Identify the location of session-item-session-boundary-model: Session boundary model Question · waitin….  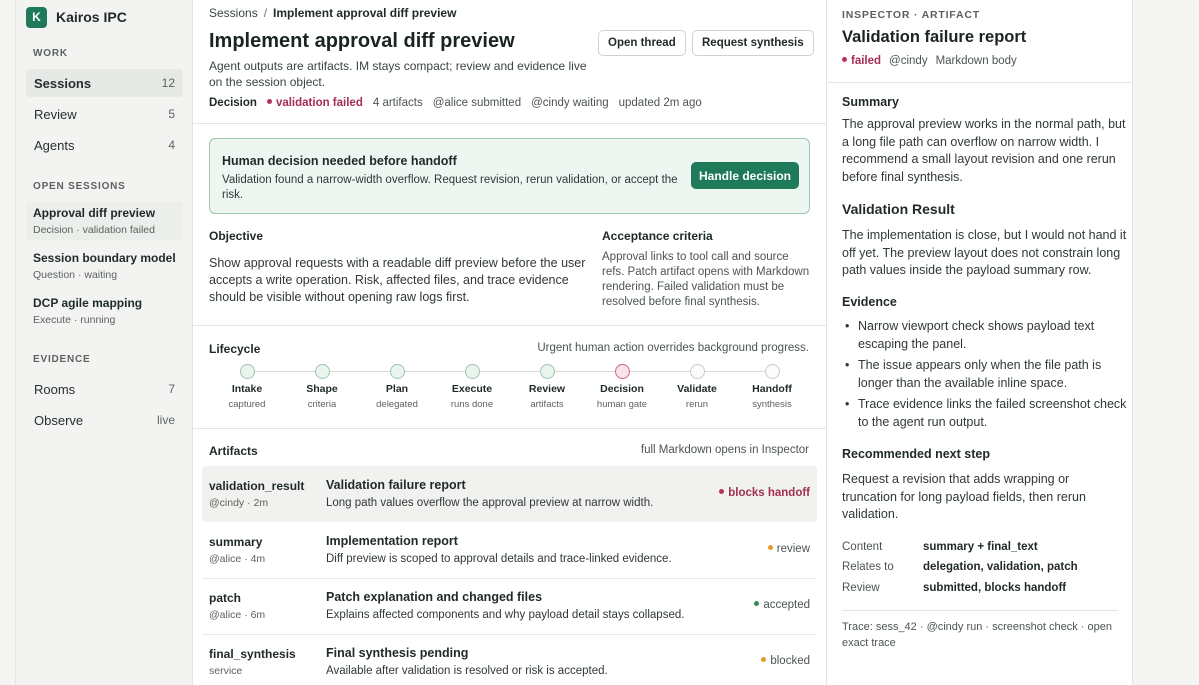
(104, 266).